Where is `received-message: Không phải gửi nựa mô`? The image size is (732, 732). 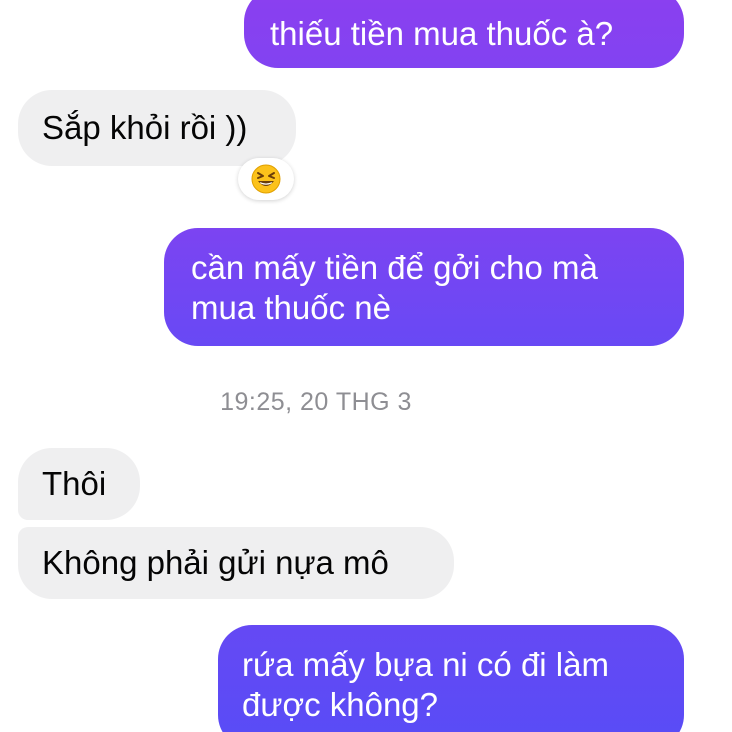 received-message: Không phải gửi nựa mô is located at coordinates (236, 563).